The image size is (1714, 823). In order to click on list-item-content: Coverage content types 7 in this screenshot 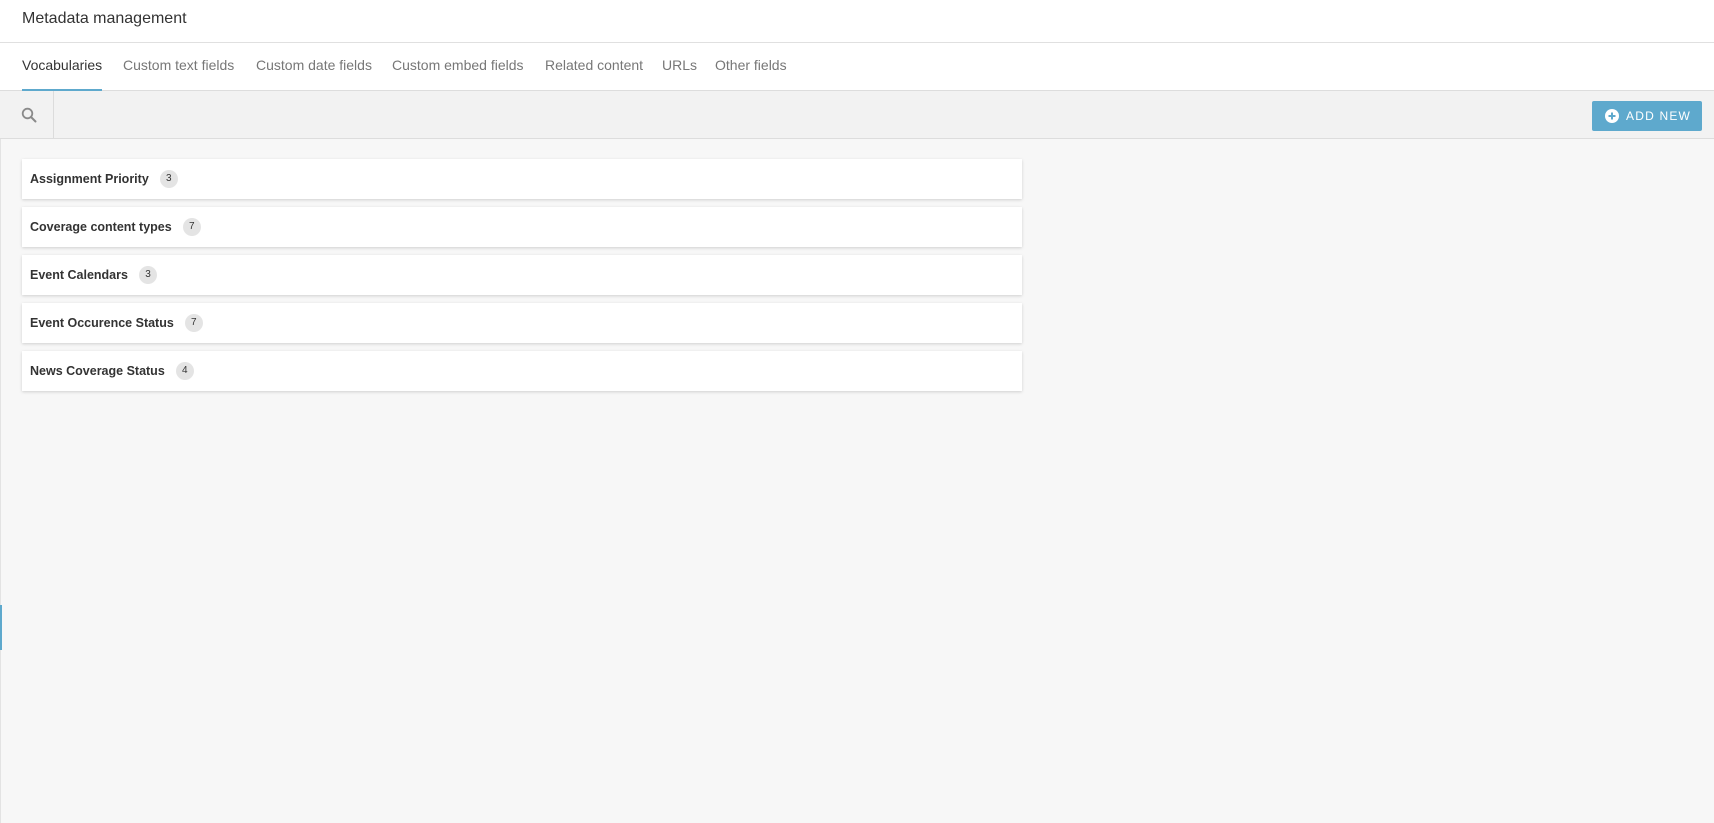, I will do `click(115, 227)`.